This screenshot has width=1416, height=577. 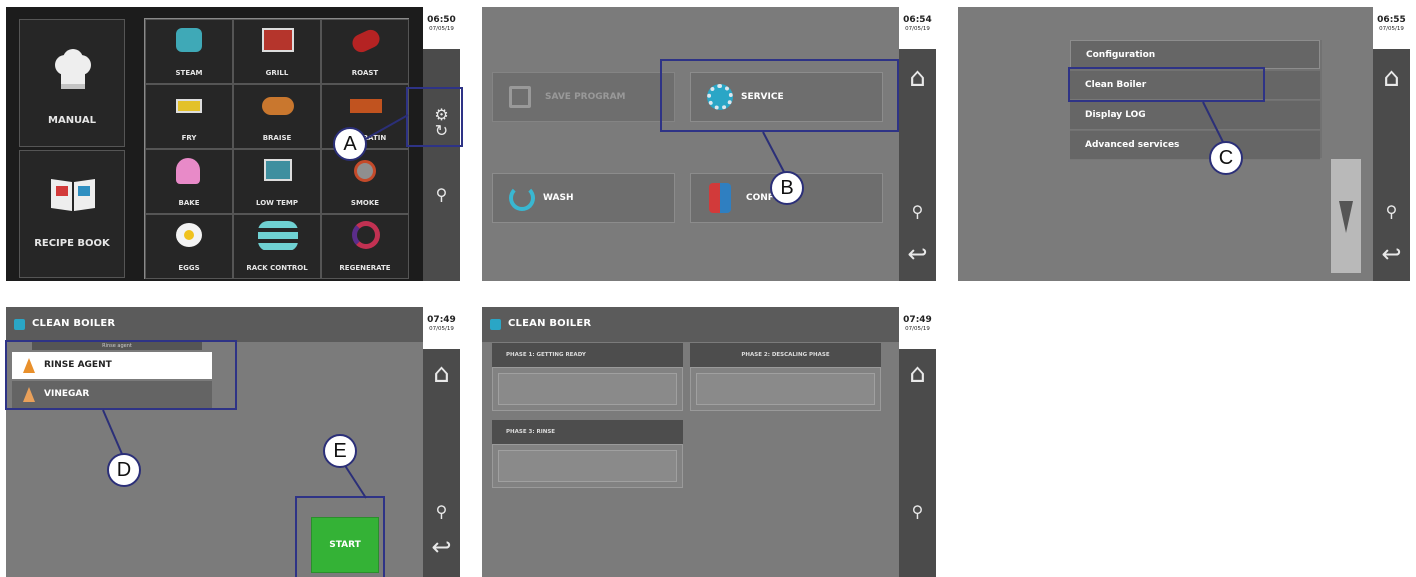 What do you see at coordinates (365, 268) in the screenshot?
I see `regenerate-label: REGENERATE` at bounding box center [365, 268].